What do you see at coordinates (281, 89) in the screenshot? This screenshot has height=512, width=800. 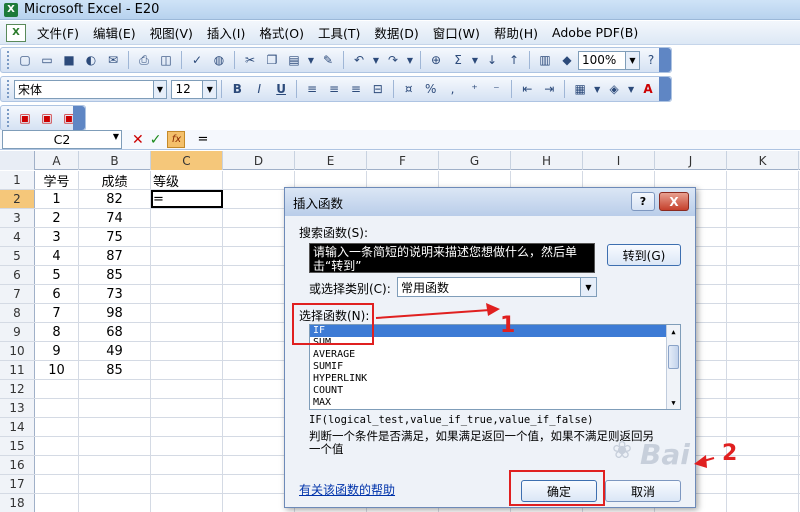 I see `underline-button: U` at bounding box center [281, 89].